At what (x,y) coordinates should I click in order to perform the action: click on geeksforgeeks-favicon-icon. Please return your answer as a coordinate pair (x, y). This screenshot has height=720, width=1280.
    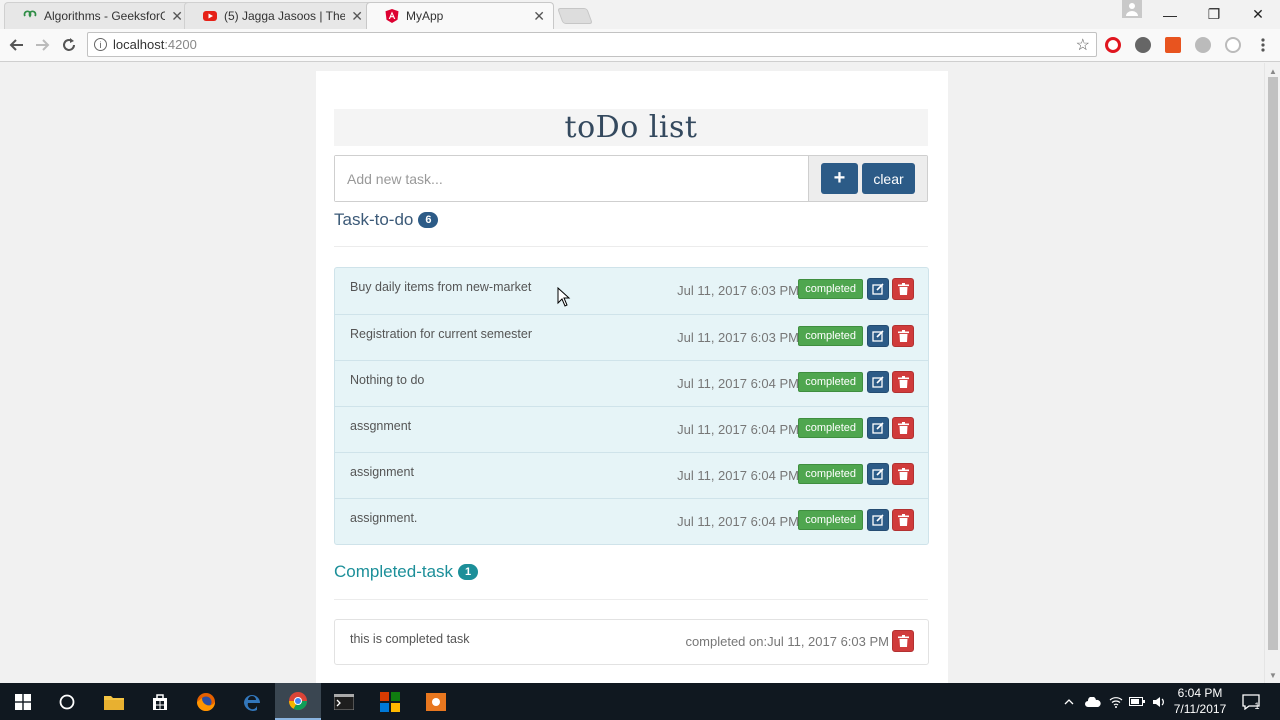
    Looking at the image, I should click on (30, 16).